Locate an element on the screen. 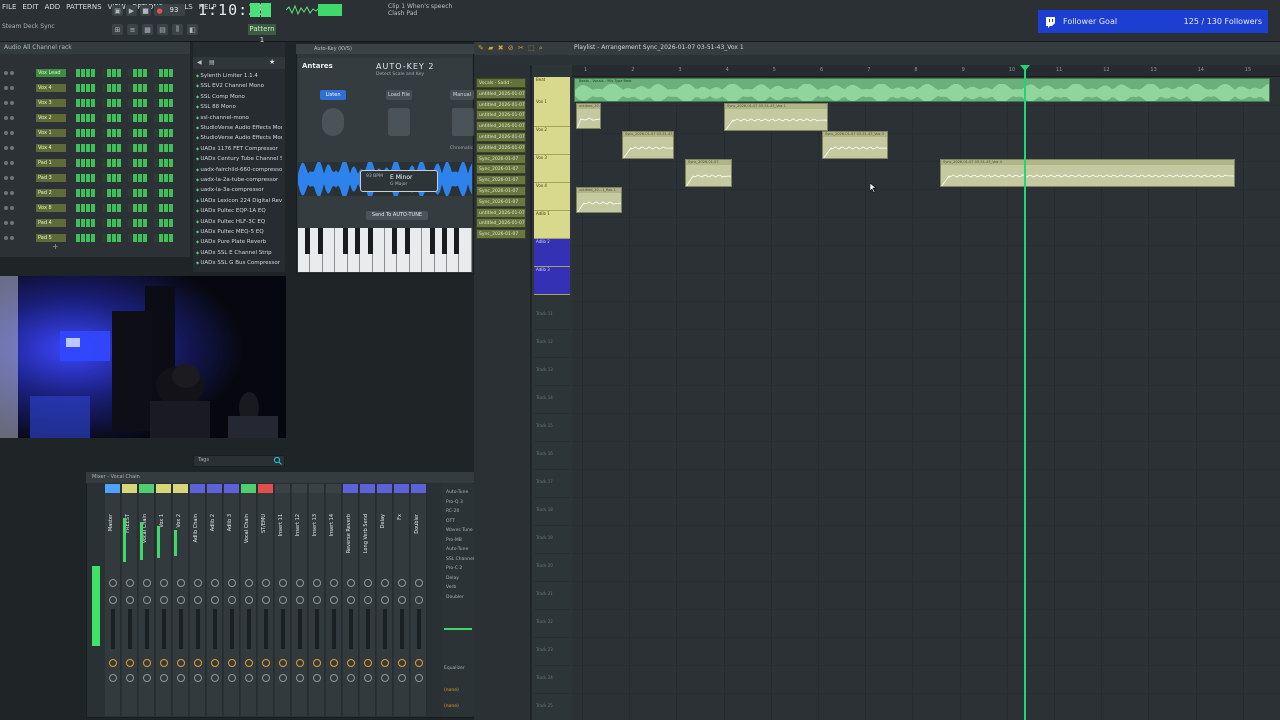 Image resolution: width=1280 pixels, height=720 pixels. browser-view-icon: ▤ is located at coordinates (212, 62).